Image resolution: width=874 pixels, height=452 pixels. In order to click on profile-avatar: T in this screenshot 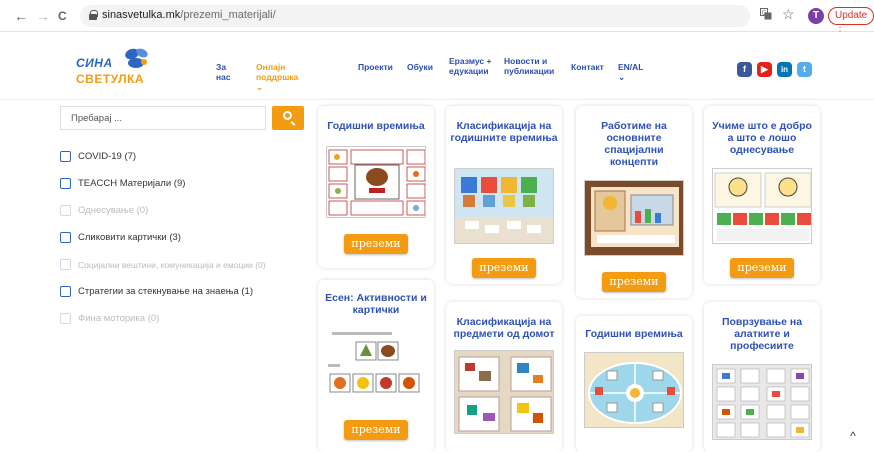, I will do `click(816, 16)`.